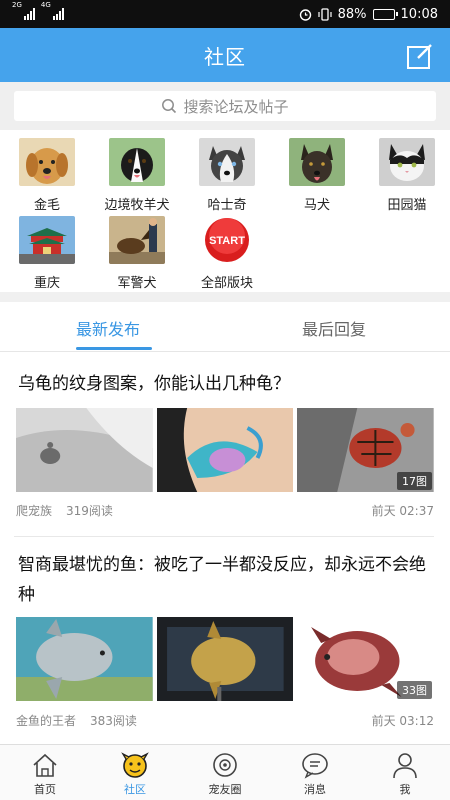 This screenshot has width=450, height=800. I want to click on post-author: 金鱼的王者, so click(46, 720).